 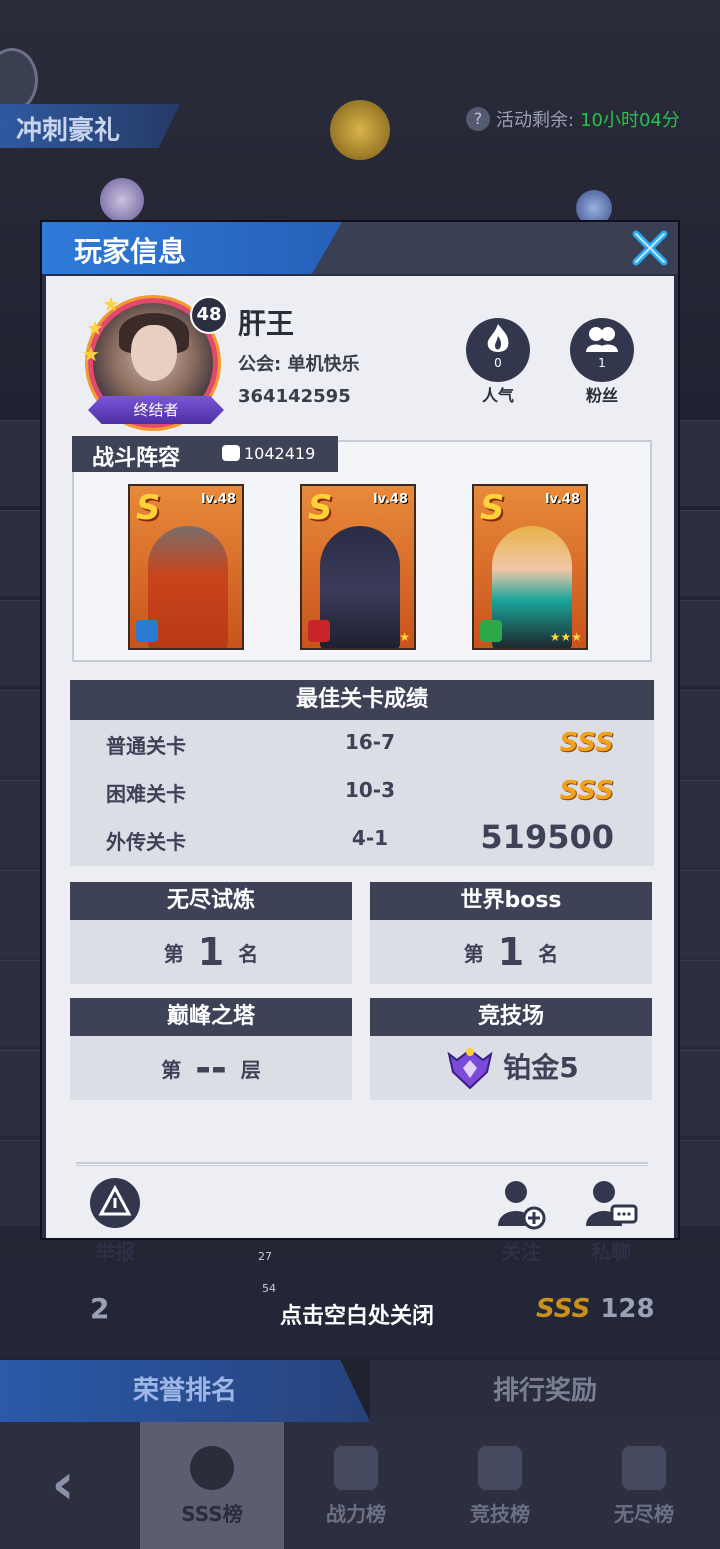 I want to click on team-power-value: 1042419, so click(x=280, y=453).